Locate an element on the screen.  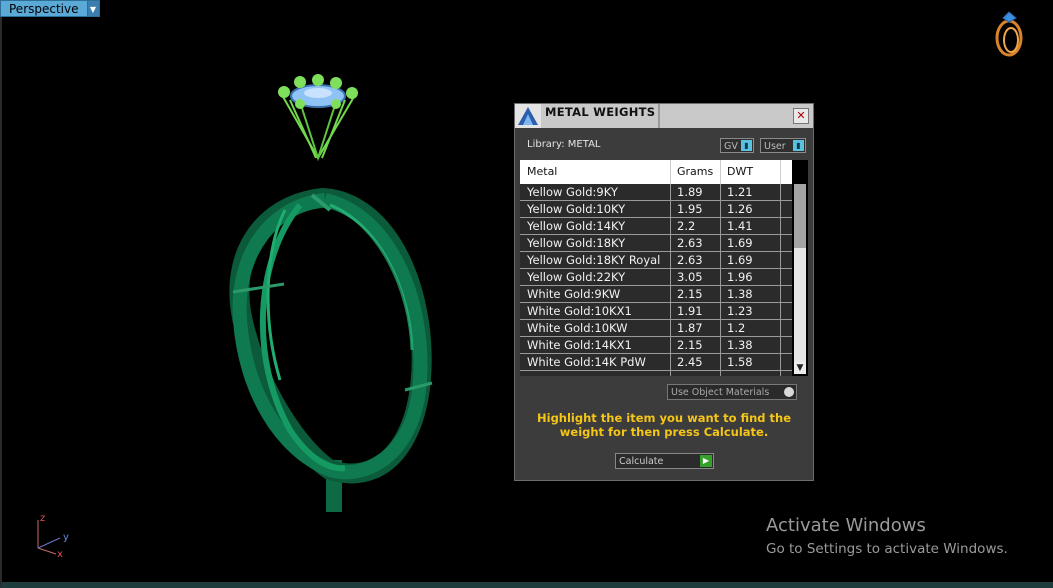
axis-gizmo: z y x is located at coordinates (53, 536).